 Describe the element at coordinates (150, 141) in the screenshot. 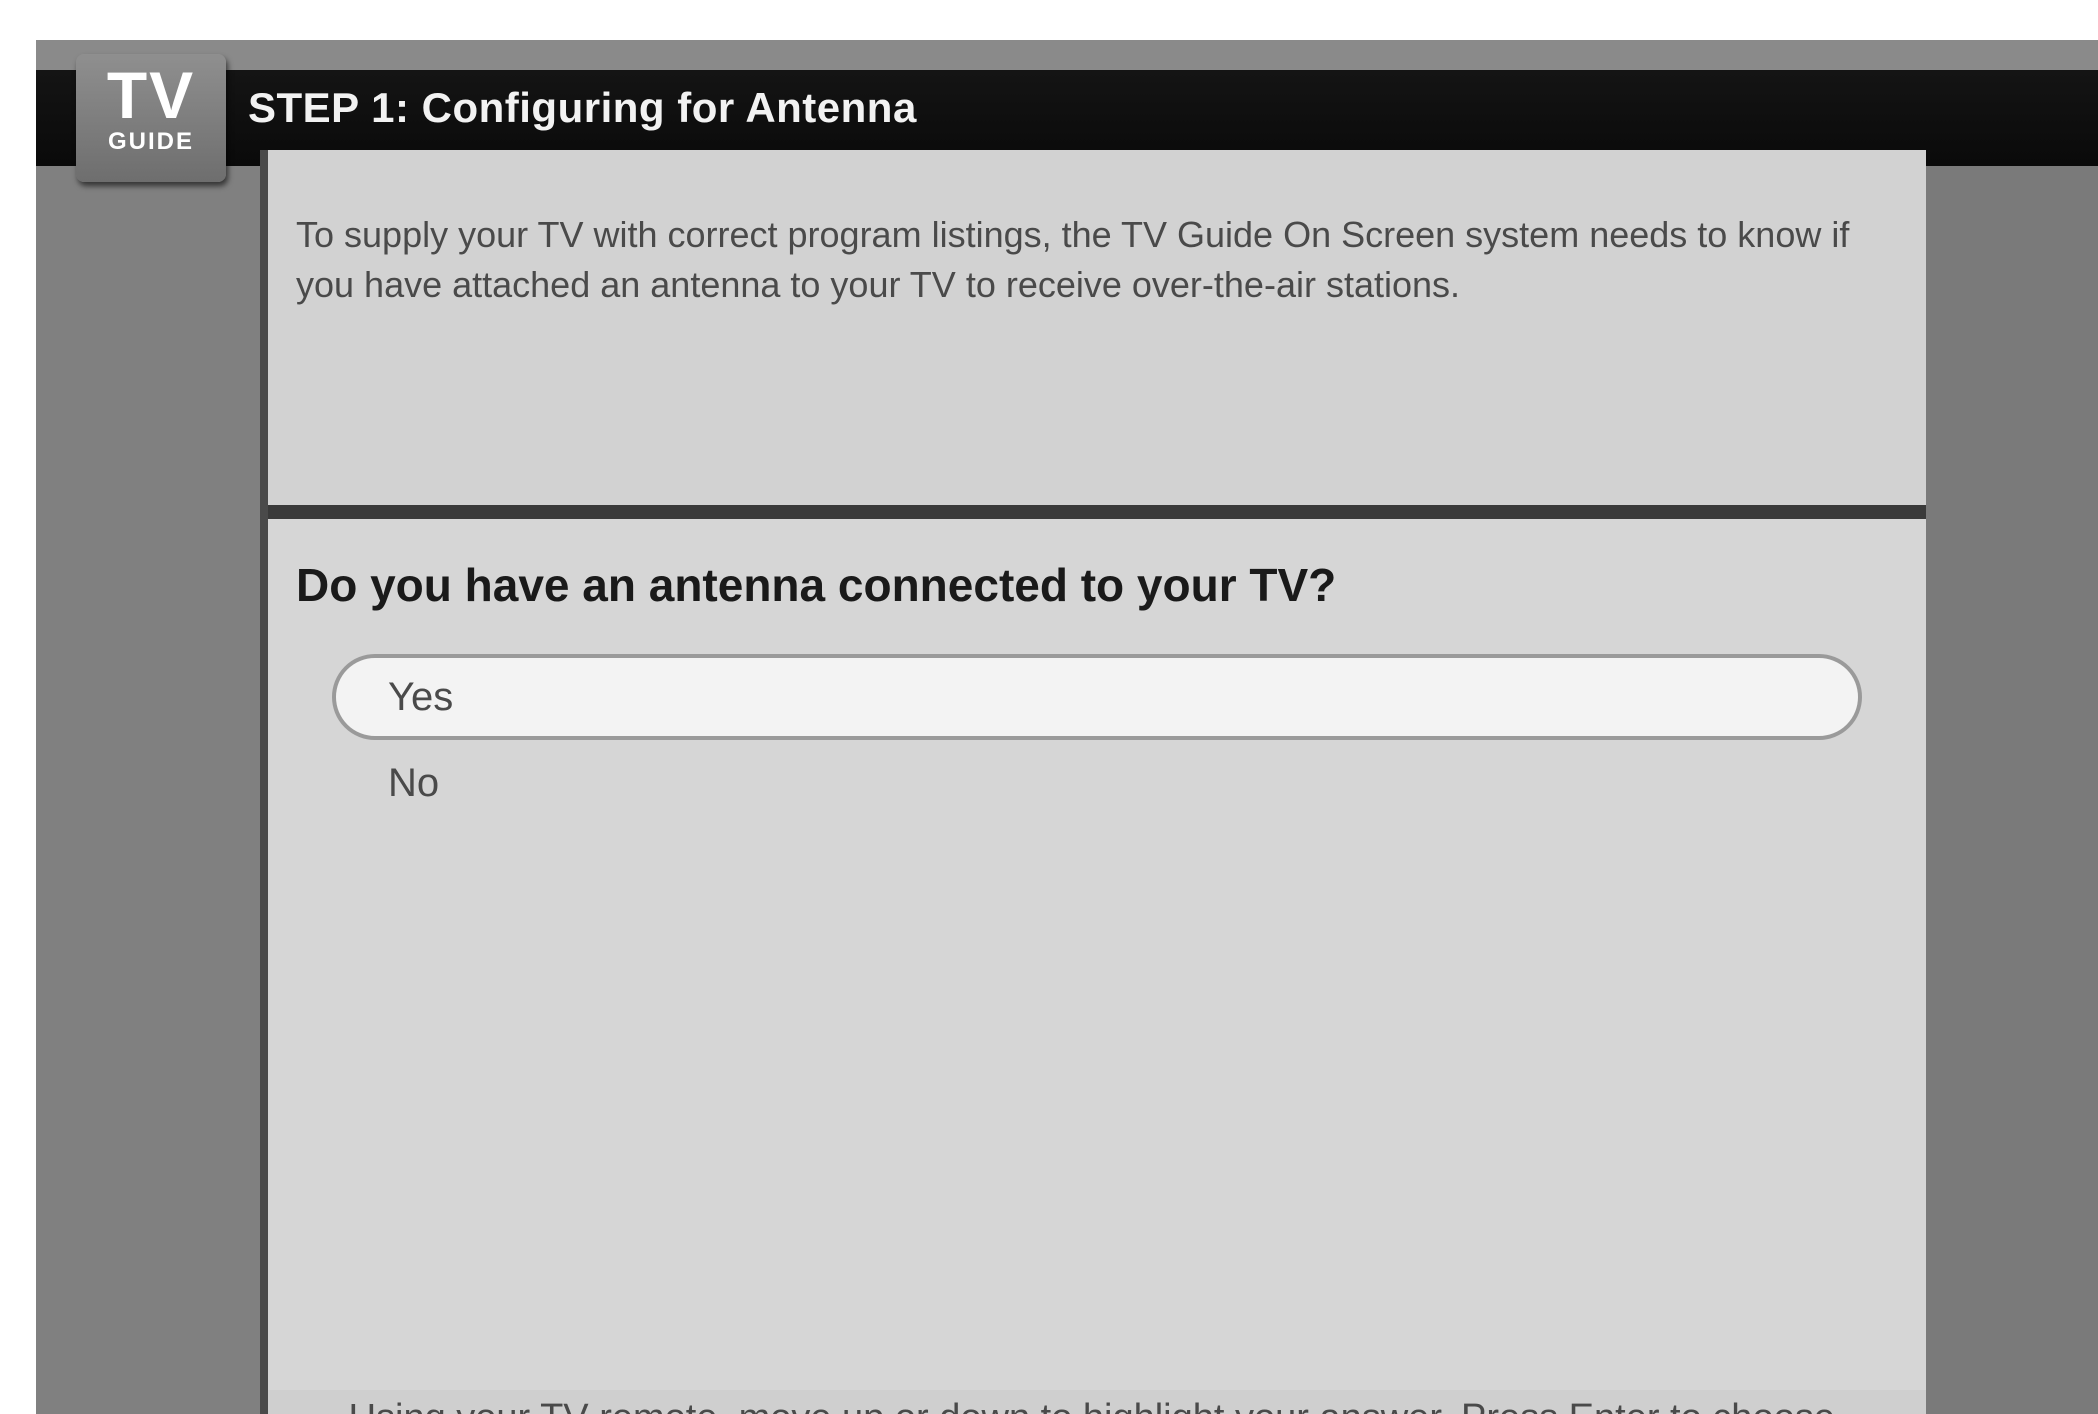

I see `logo-guide-text: GUIDE` at that location.